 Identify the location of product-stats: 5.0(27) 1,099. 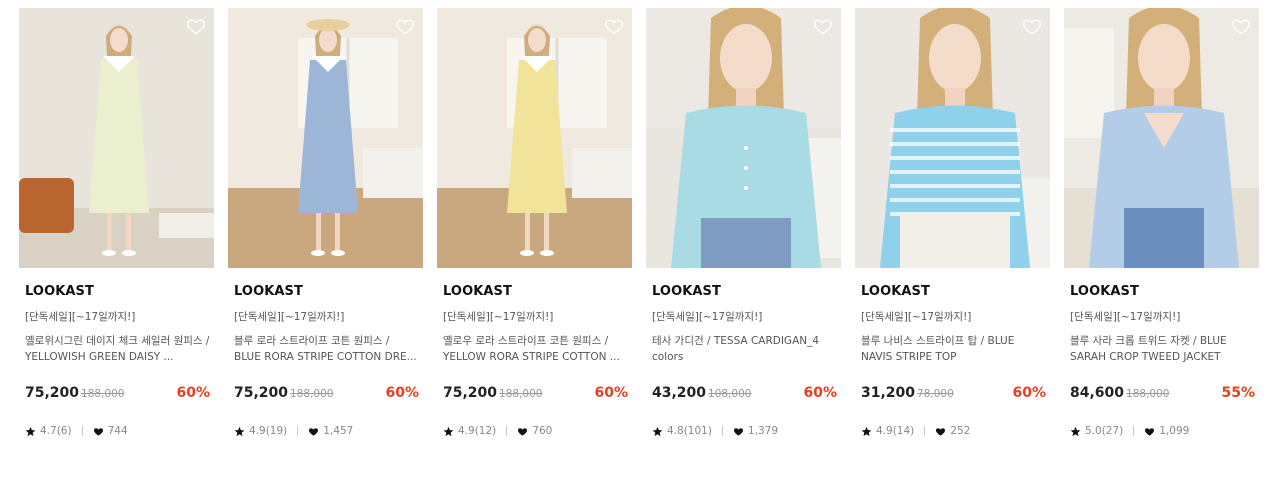
(1129, 431).